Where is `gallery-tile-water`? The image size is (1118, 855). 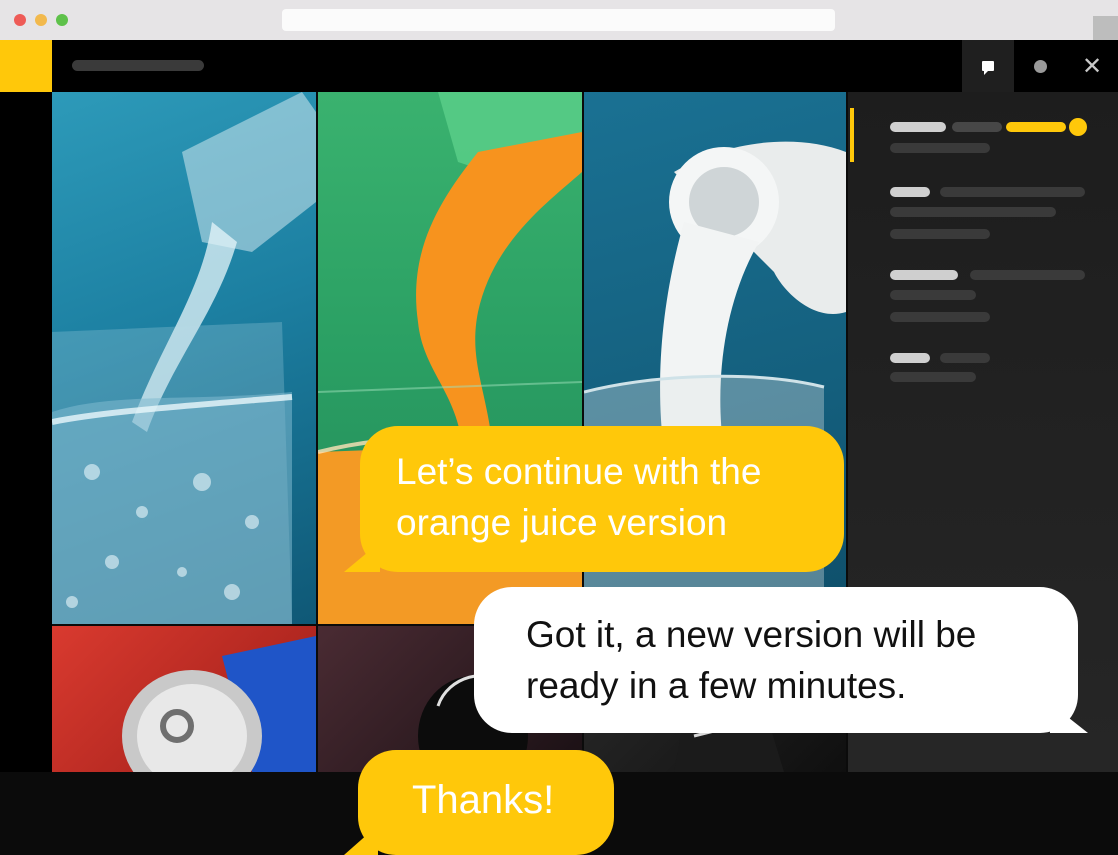 gallery-tile-water is located at coordinates (184, 358).